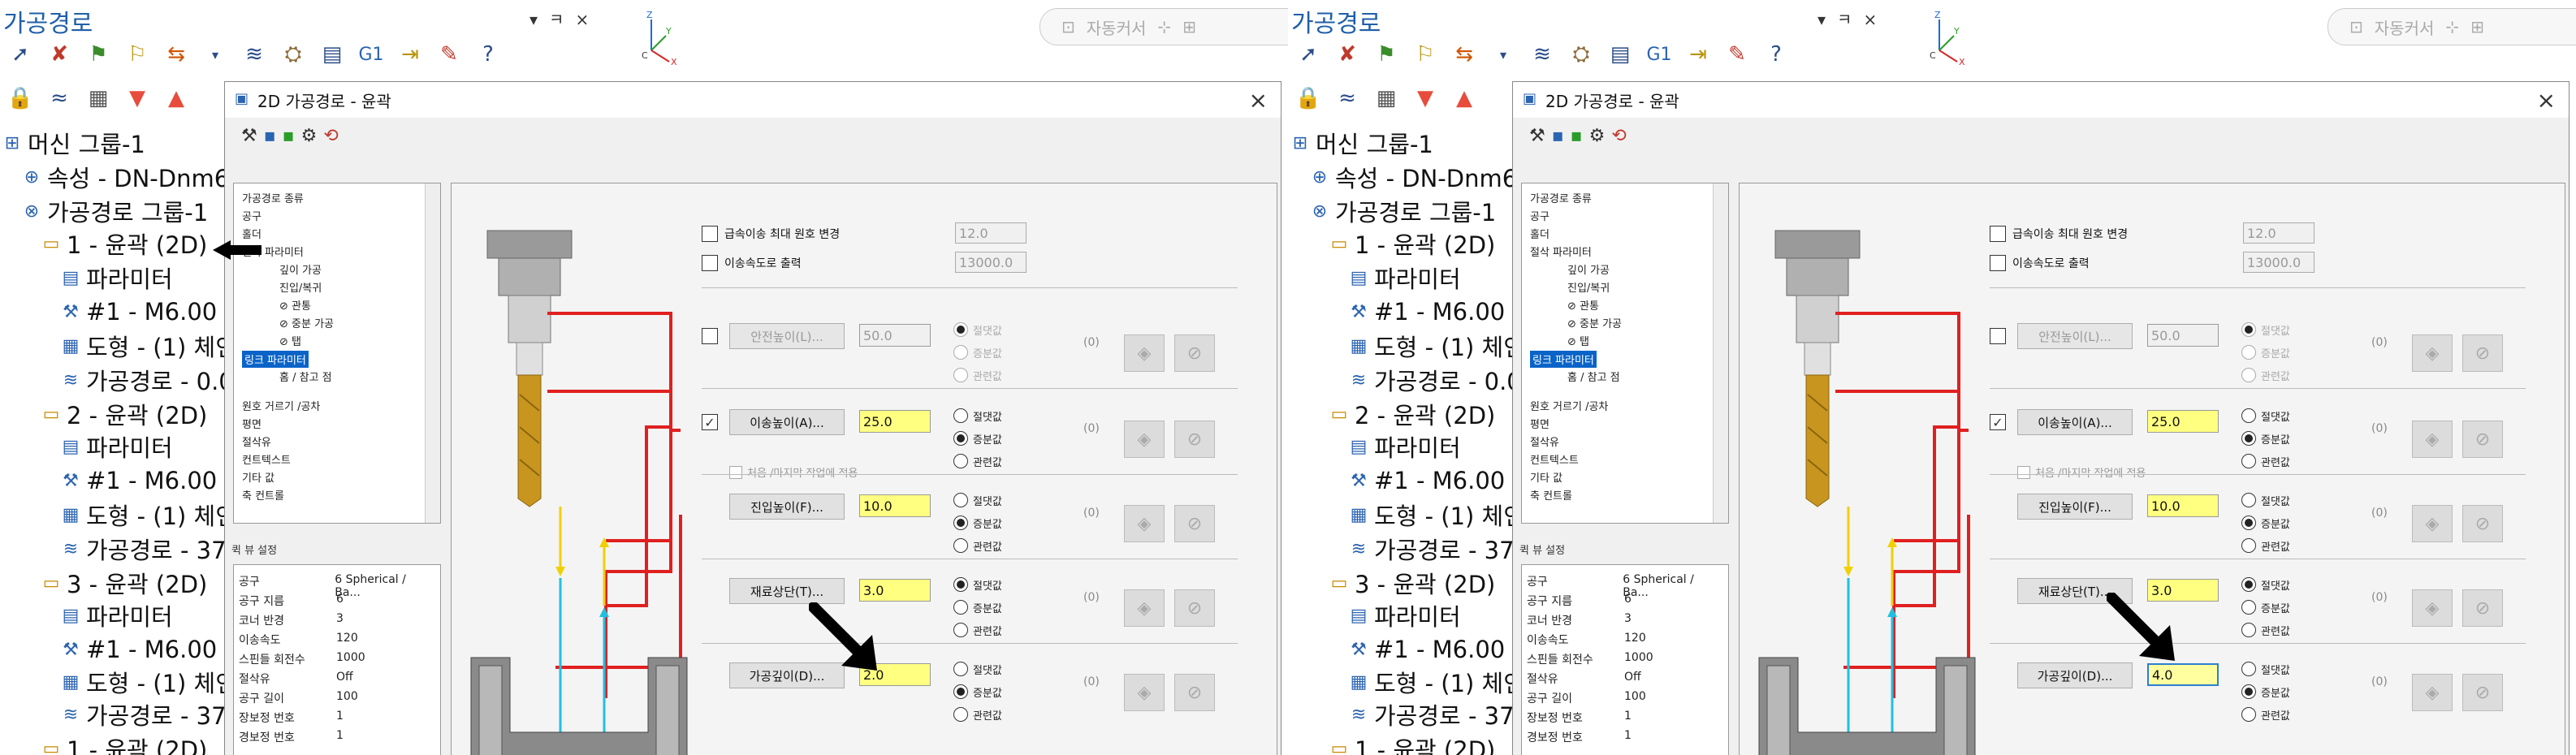 This screenshot has width=2576, height=755. Describe the element at coordinates (1309, 55) in the screenshot. I see `select-all-icon: ➚` at that location.